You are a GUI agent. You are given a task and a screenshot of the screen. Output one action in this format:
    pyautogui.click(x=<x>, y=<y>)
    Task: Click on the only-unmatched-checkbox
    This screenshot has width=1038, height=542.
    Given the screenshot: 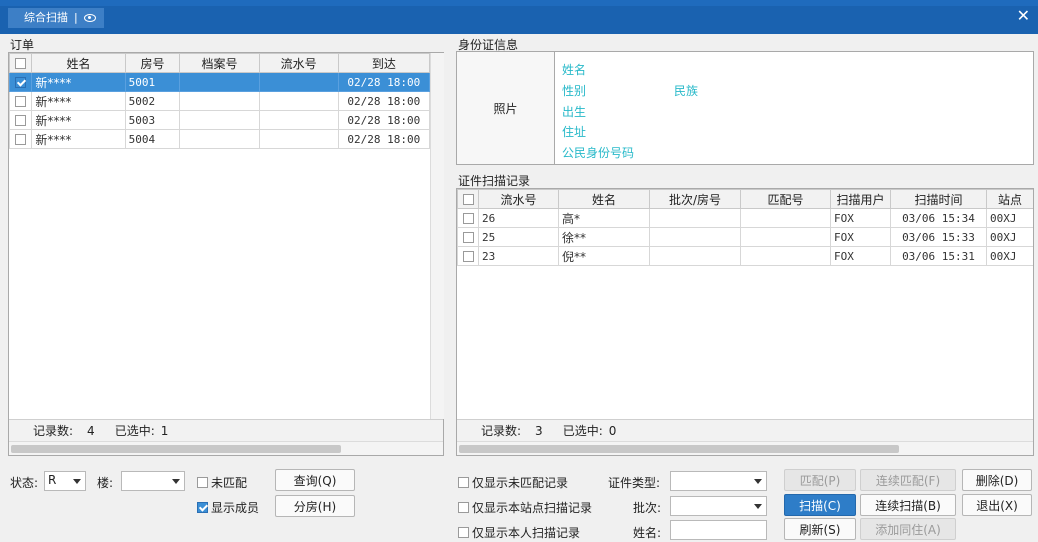 What is the action you would take?
    pyautogui.click(x=463, y=482)
    